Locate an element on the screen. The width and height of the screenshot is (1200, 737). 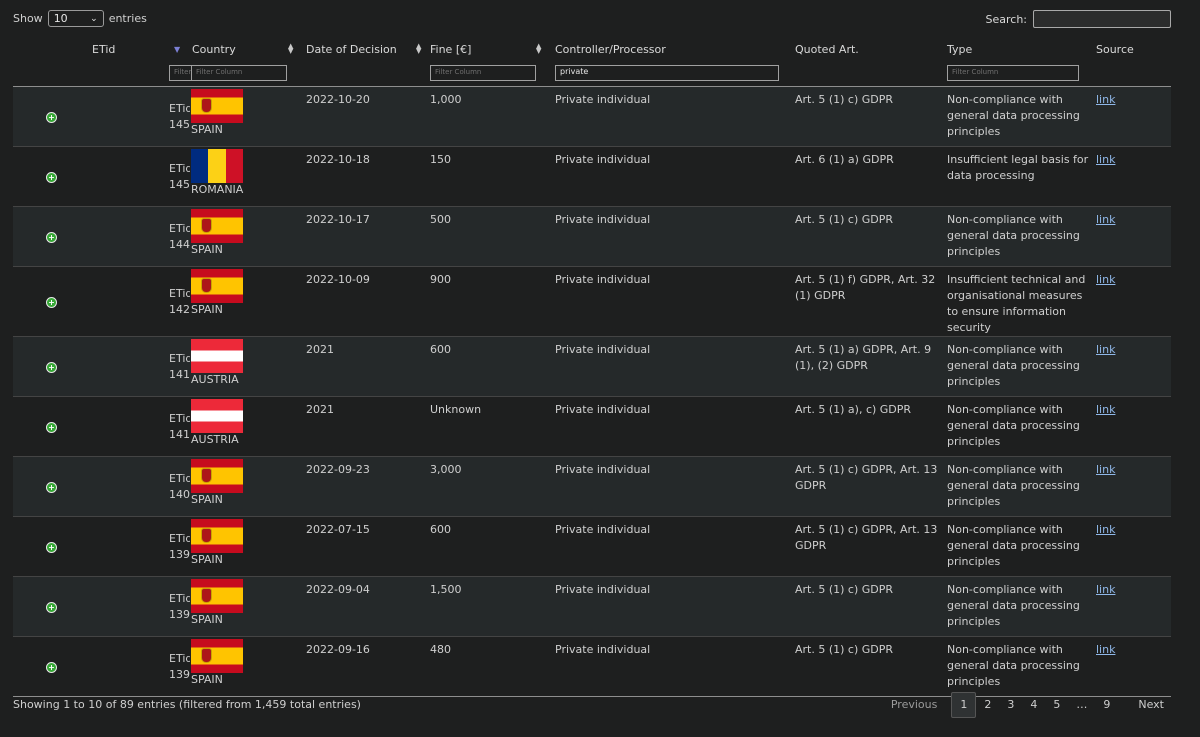
sort-desc-icon: ▼ is located at coordinates (177, 49).